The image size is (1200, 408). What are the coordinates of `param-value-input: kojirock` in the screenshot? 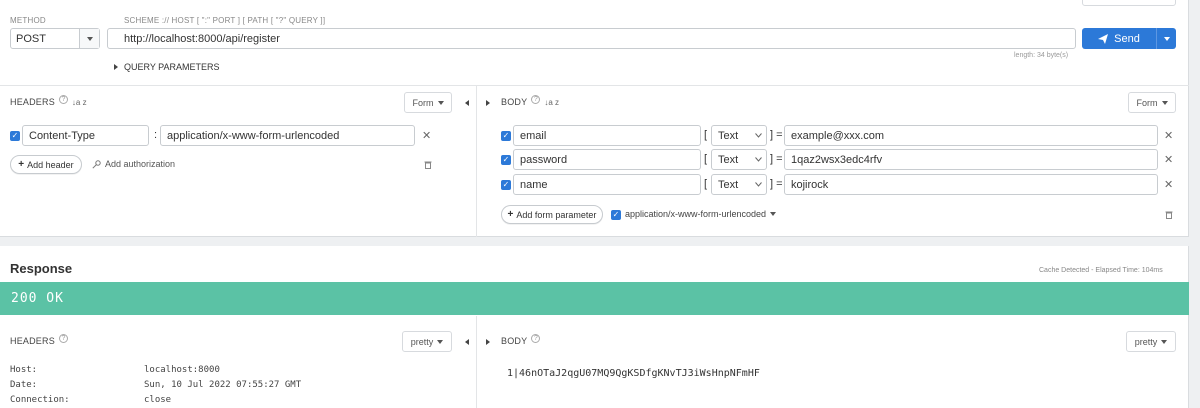 It's located at (971, 184).